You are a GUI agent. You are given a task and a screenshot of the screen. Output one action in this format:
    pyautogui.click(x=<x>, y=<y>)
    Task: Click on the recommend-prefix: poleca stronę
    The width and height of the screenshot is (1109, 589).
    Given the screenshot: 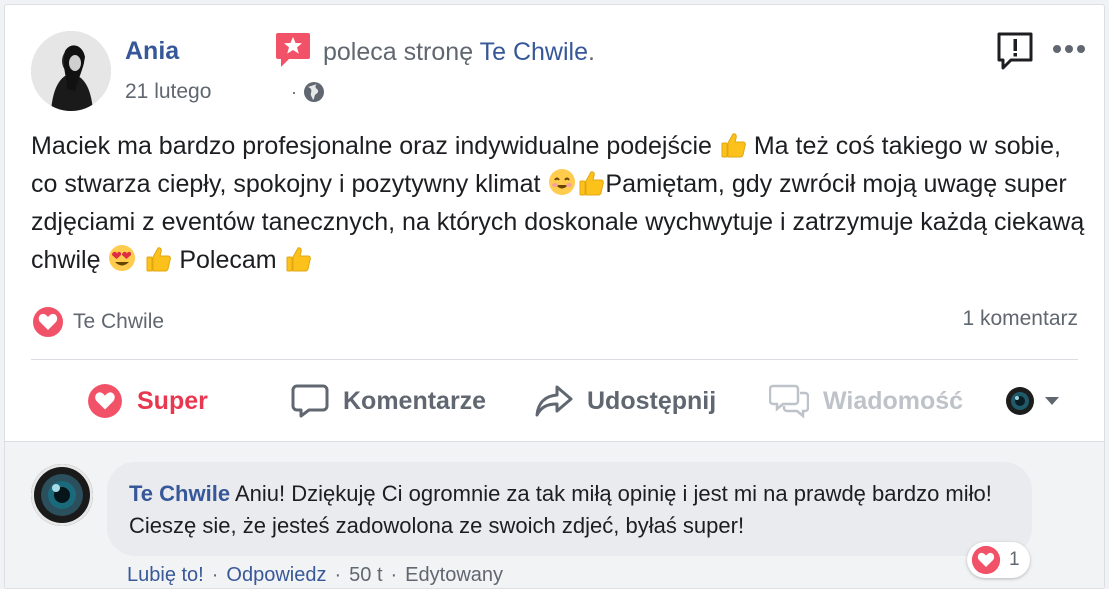 What is the action you would take?
    pyautogui.click(x=398, y=52)
    